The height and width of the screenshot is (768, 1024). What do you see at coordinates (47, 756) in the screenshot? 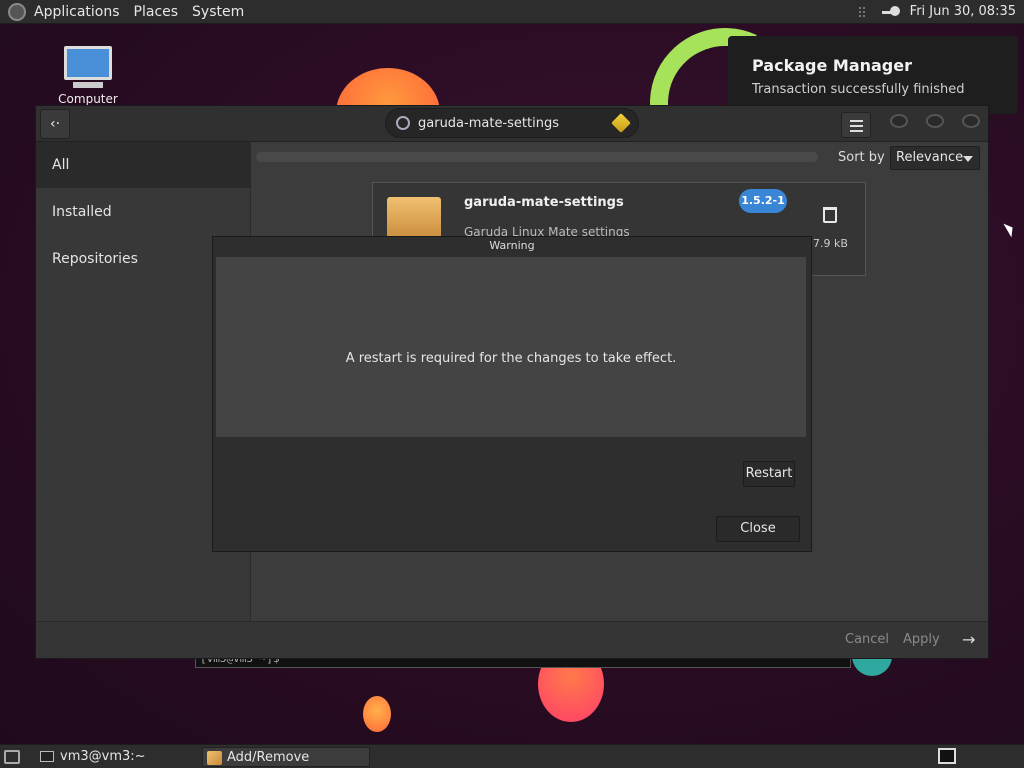
I see `terminal-icon` at bounding box center [47, 756].